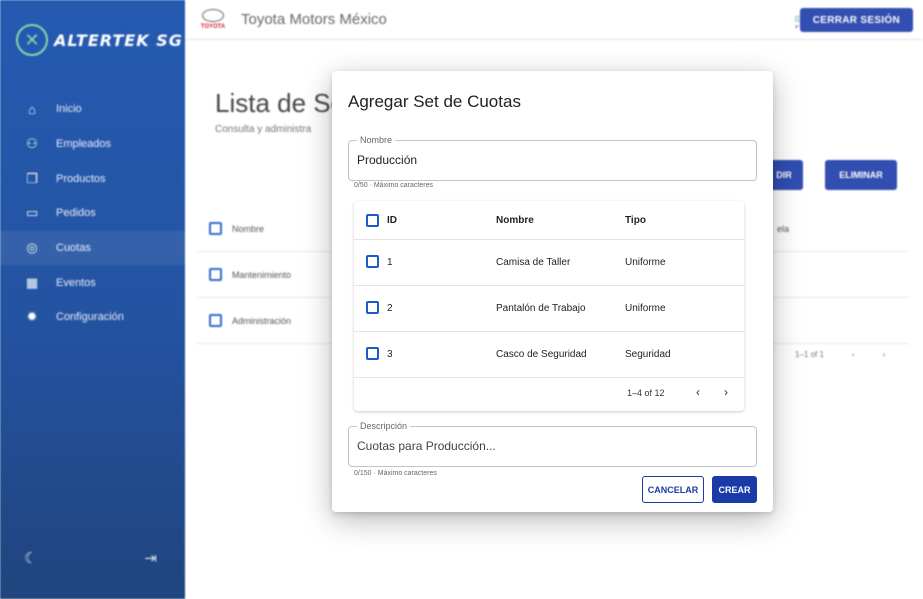  Describe the element at coordinates (390, 262) in the screenshot. I see `row-id: 1` at that location.